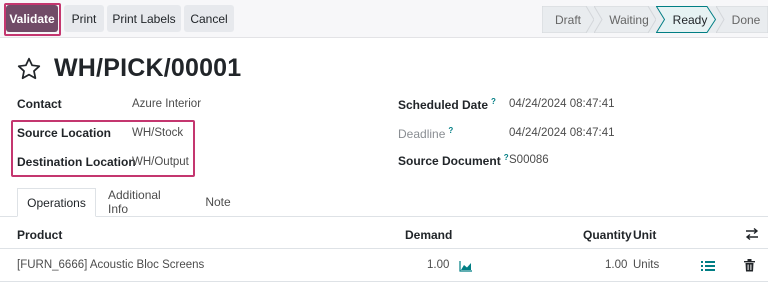 This screenshot has width=768, height=284. What do you see at coordinates (529, 160) in the screenshot?
I see `source-document-value: S00086` at bounding box center [529, 160].